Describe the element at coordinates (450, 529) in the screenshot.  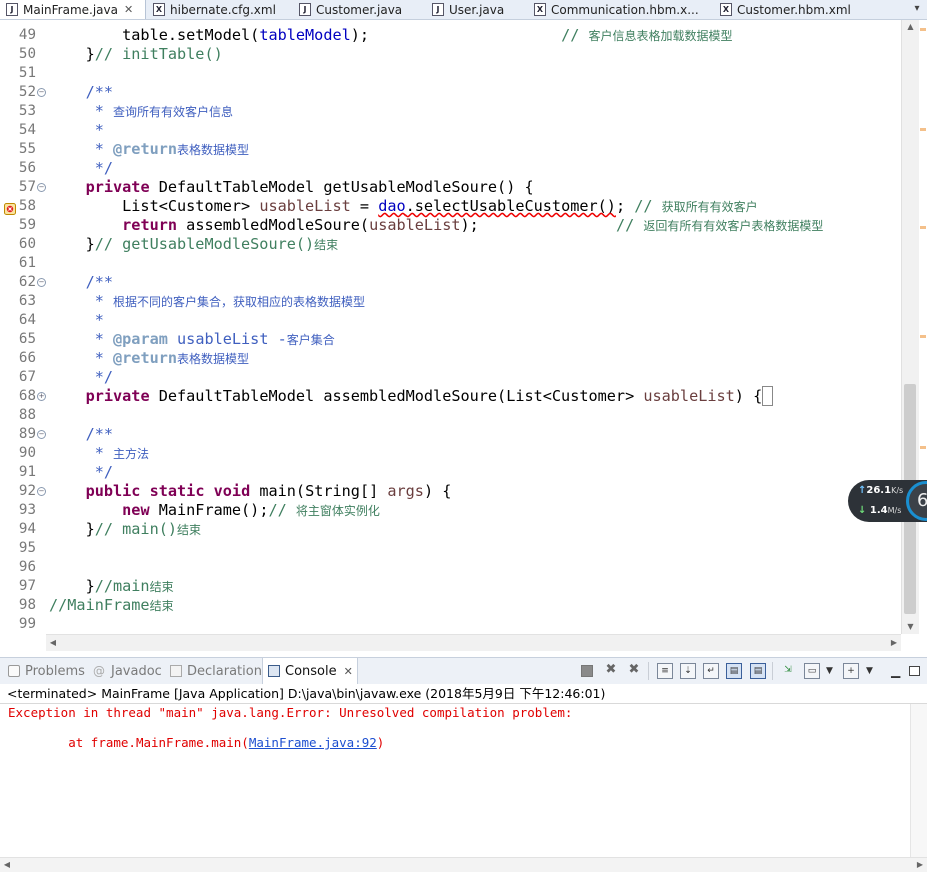
I see `code-line: 94 }// main()结束` at that location.